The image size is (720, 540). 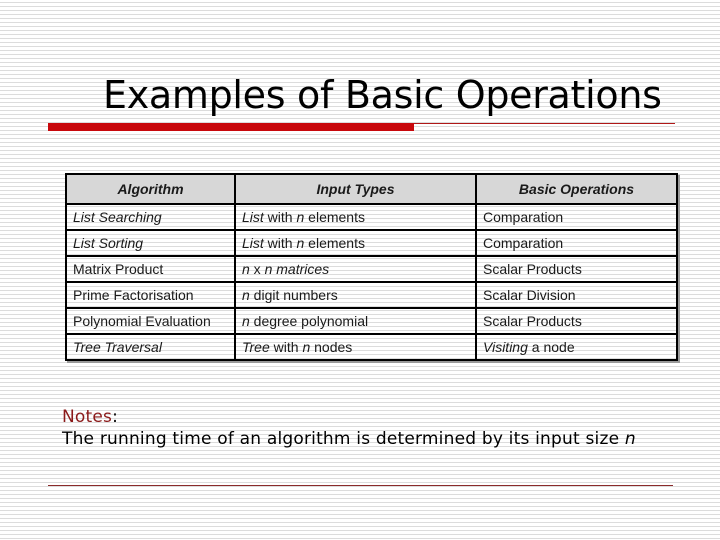 I want to click on slide-title: Examples of Basic Operations, so click(x=382, y=95).